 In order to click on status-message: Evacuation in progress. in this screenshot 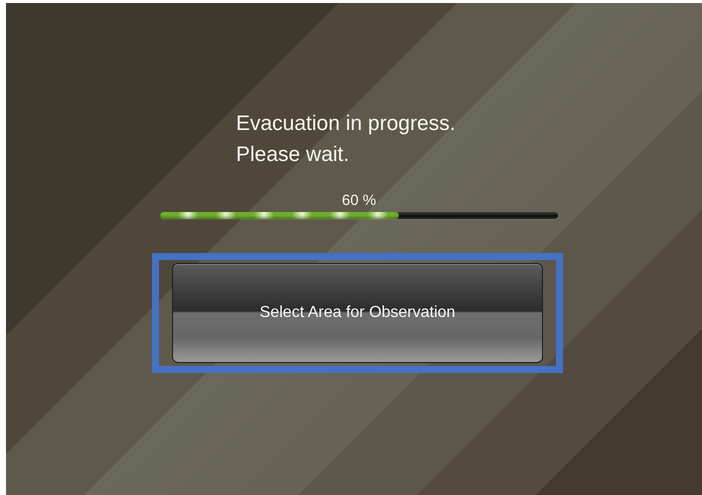, I will do `click(346, 124)`.